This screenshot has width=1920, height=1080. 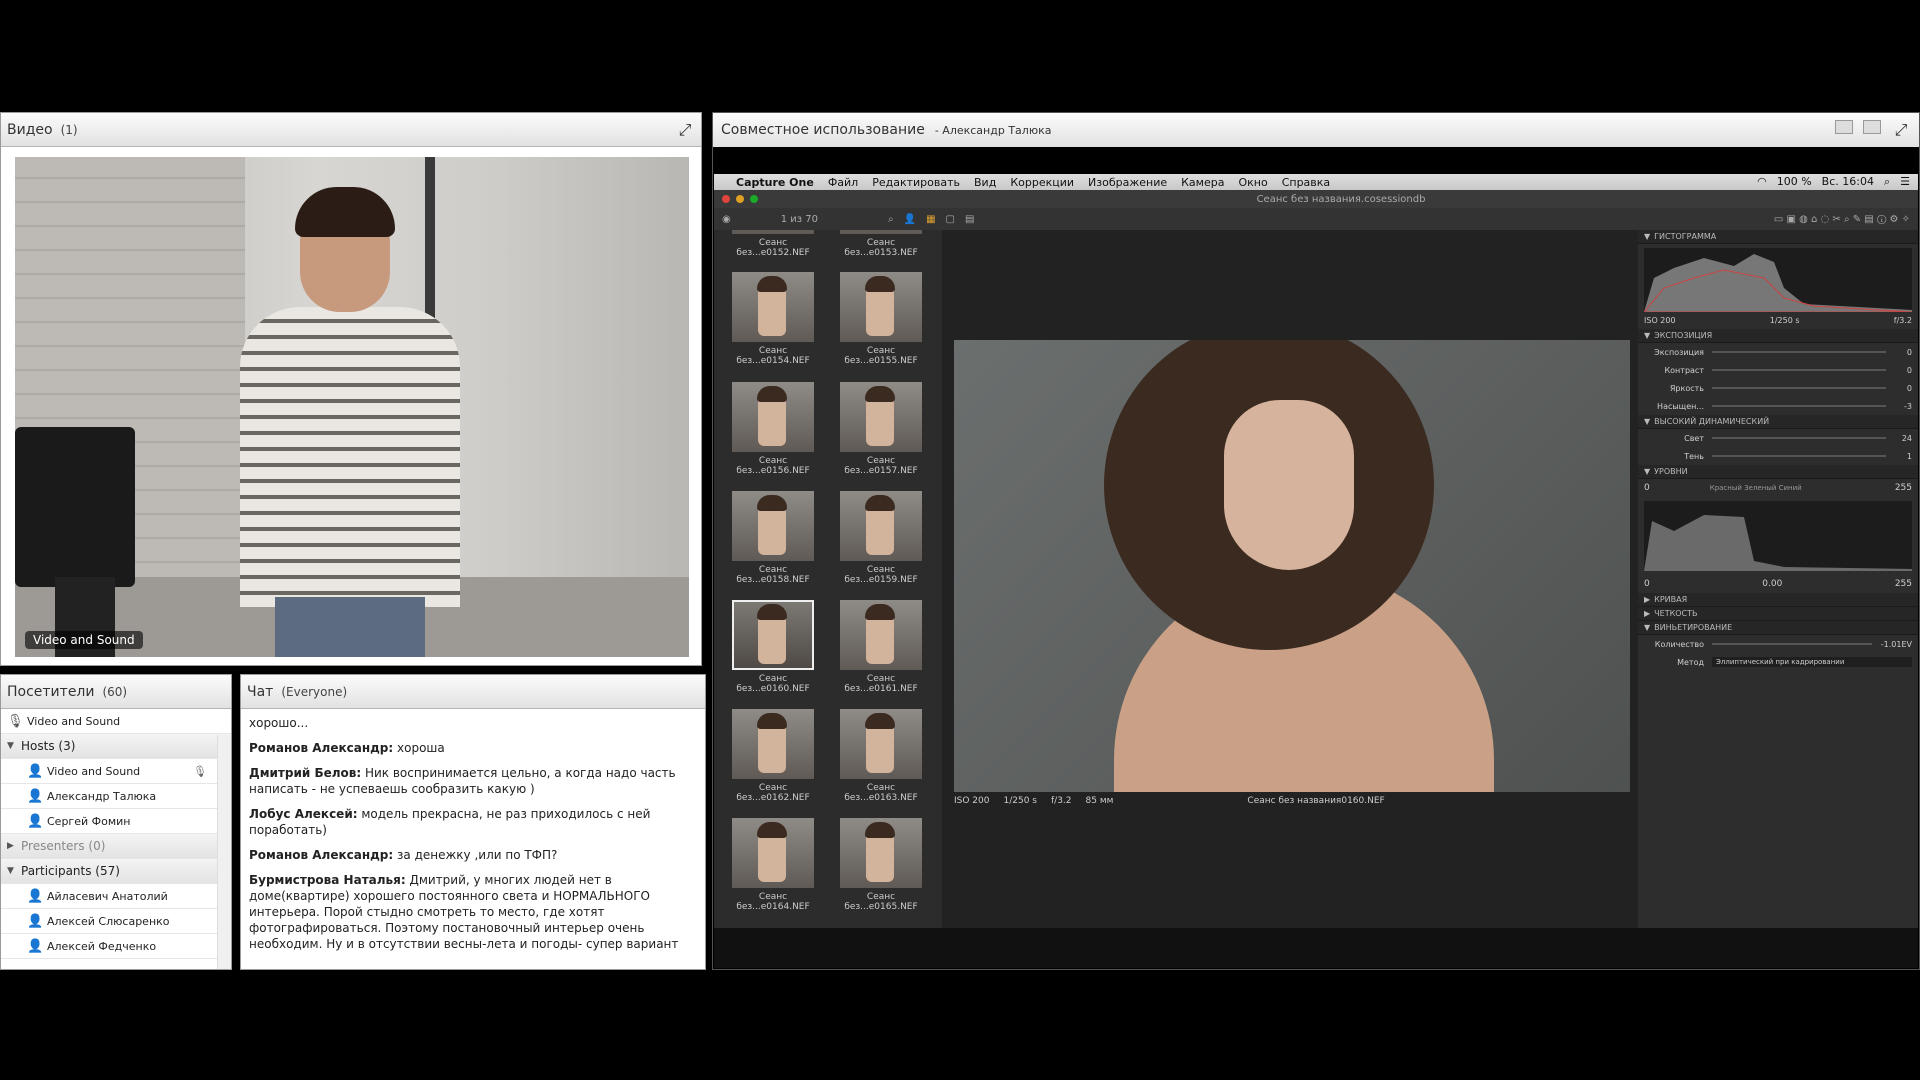 I want to click on grid-icon: ▦, so click(x=930, y=219).